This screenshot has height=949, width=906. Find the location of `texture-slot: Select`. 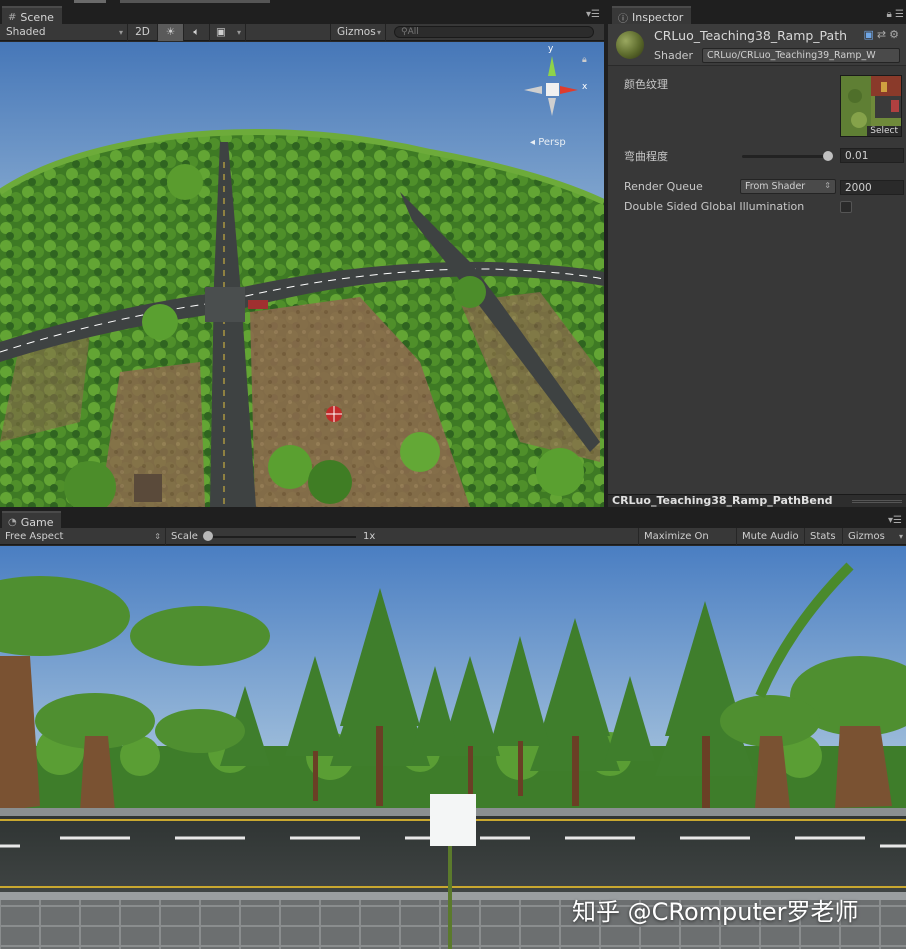

texture-slot: Select is located at coordinates (871, 106).